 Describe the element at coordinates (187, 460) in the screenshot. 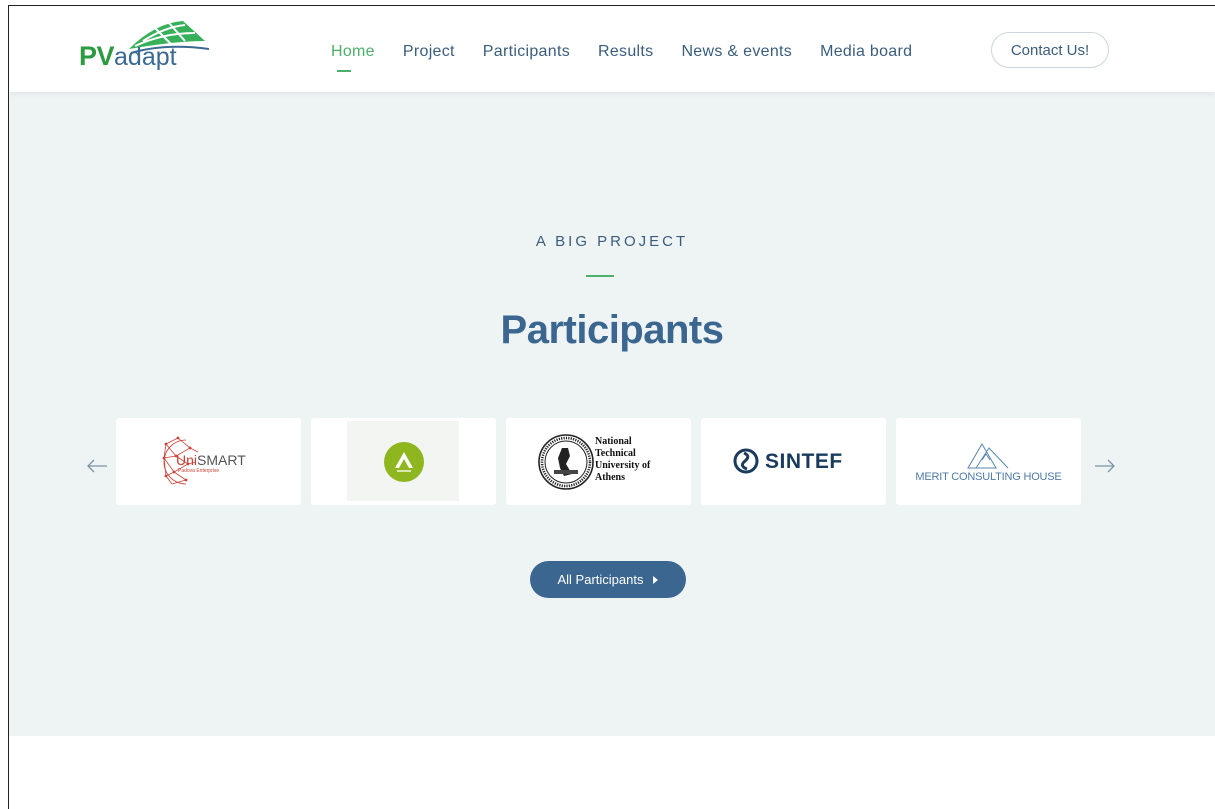

I see `unismart-uni-text: Uni` at that location.